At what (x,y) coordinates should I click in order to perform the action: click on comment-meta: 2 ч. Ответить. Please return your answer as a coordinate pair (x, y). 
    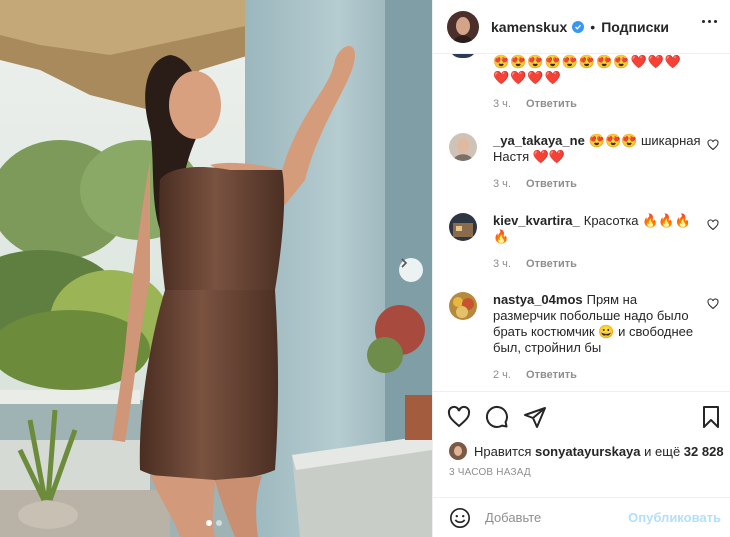
    Looking at the image, I should click on (541, 375).